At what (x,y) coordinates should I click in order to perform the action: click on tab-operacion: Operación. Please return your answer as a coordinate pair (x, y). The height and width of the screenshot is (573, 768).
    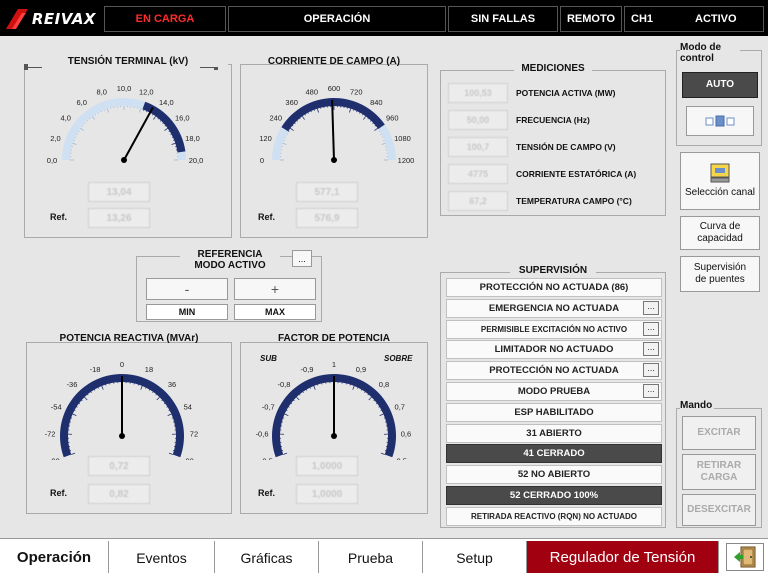
    Looking at the image, I should click on (54, 557).